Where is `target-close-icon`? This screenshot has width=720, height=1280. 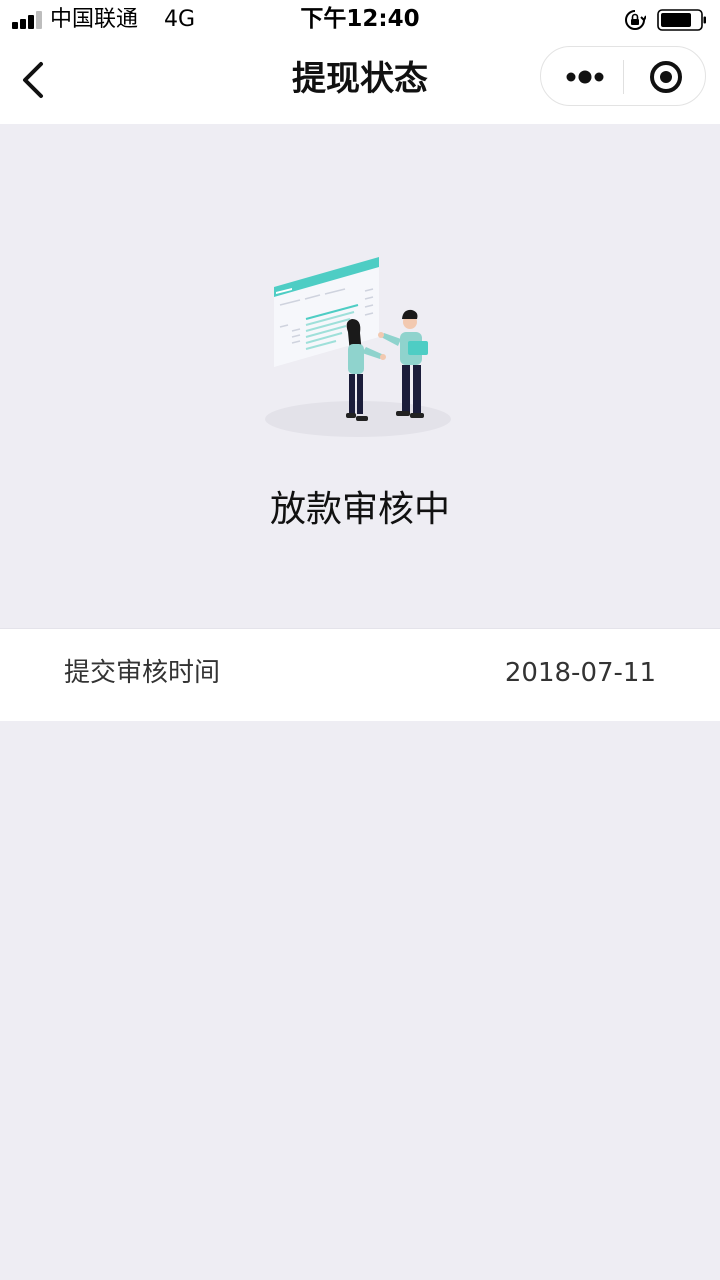
target-close-icon is located at coordinates (666, 77).